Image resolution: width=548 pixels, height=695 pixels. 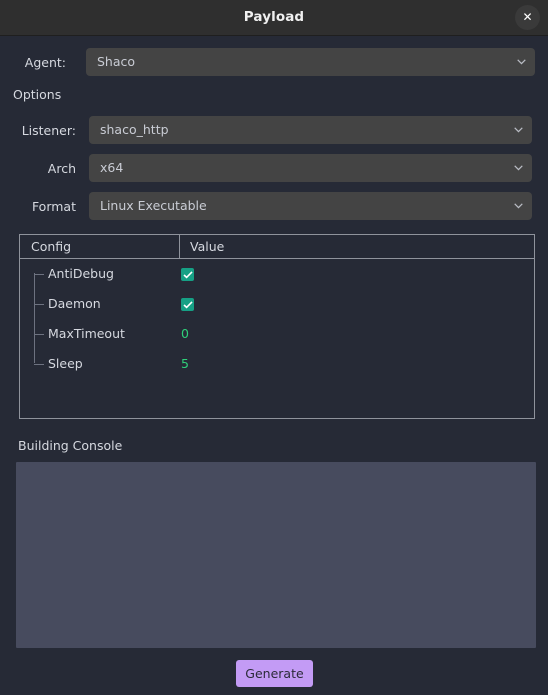 What do you see at coordinates (153, 205) in the screenshot?
I see `format-select-value: Linux Executable` at bounding box center [153, 205].